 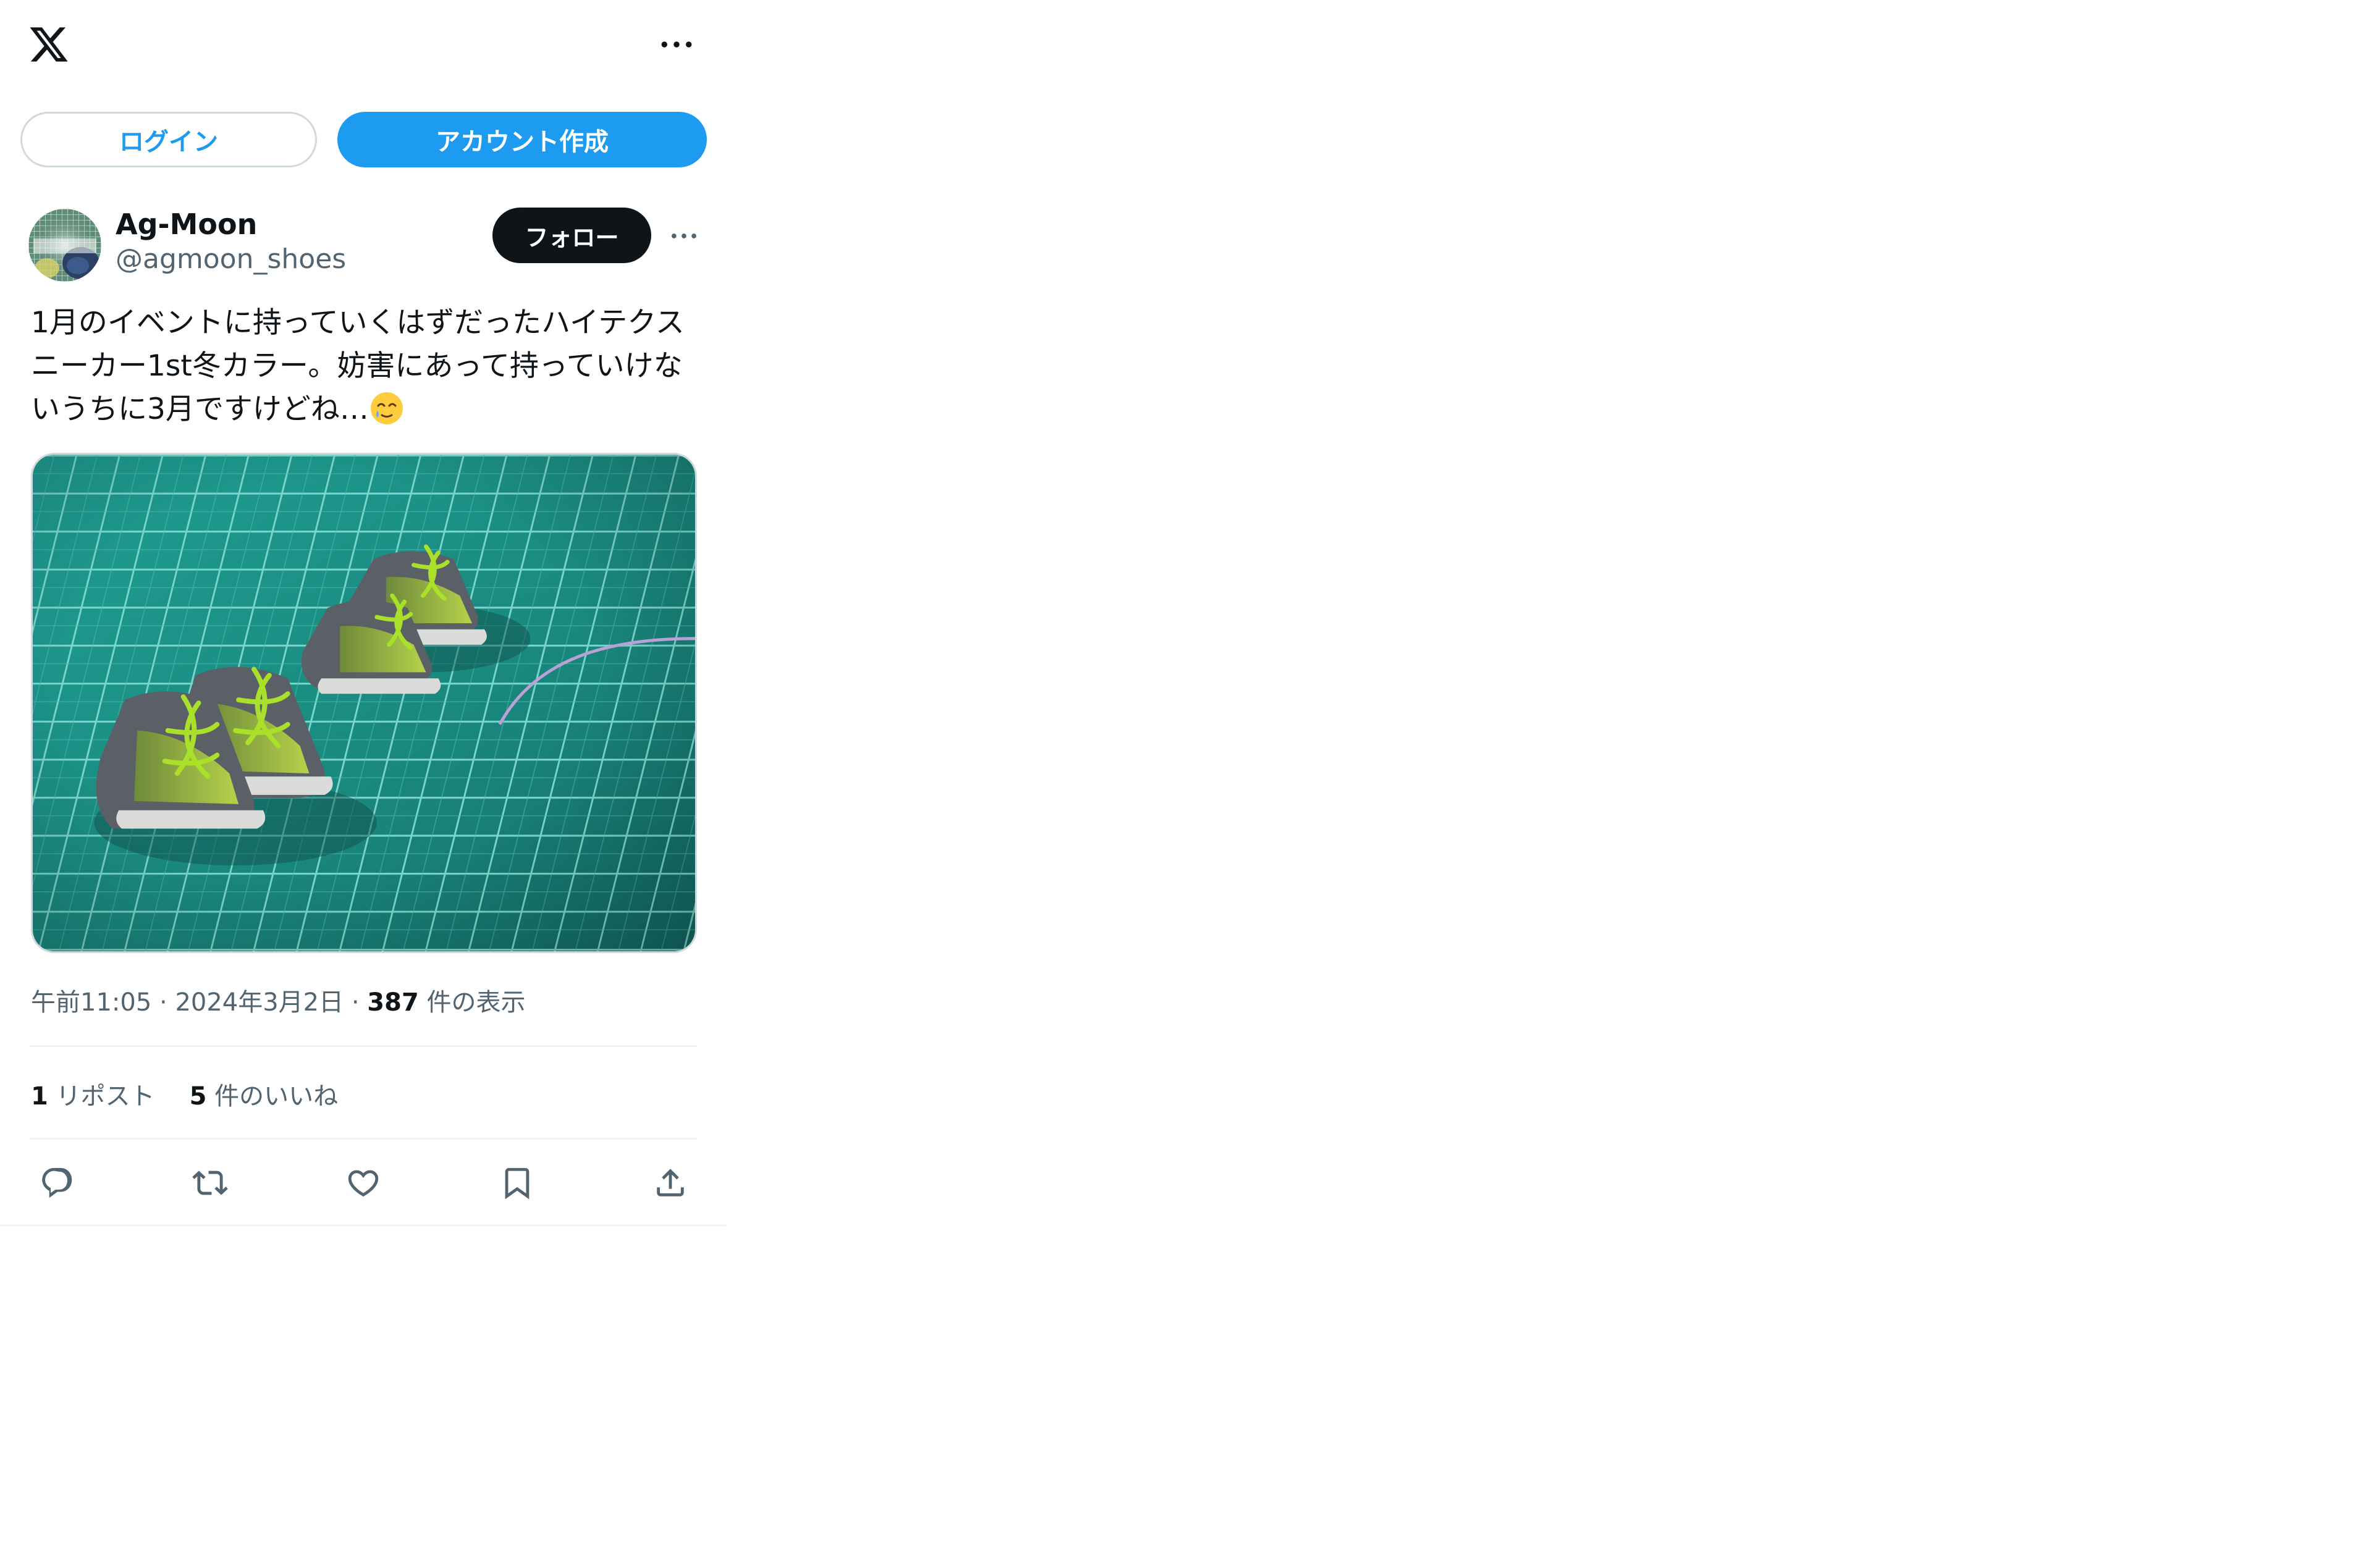 I want to click on x-logo-icon, so click(x=49, y=44).